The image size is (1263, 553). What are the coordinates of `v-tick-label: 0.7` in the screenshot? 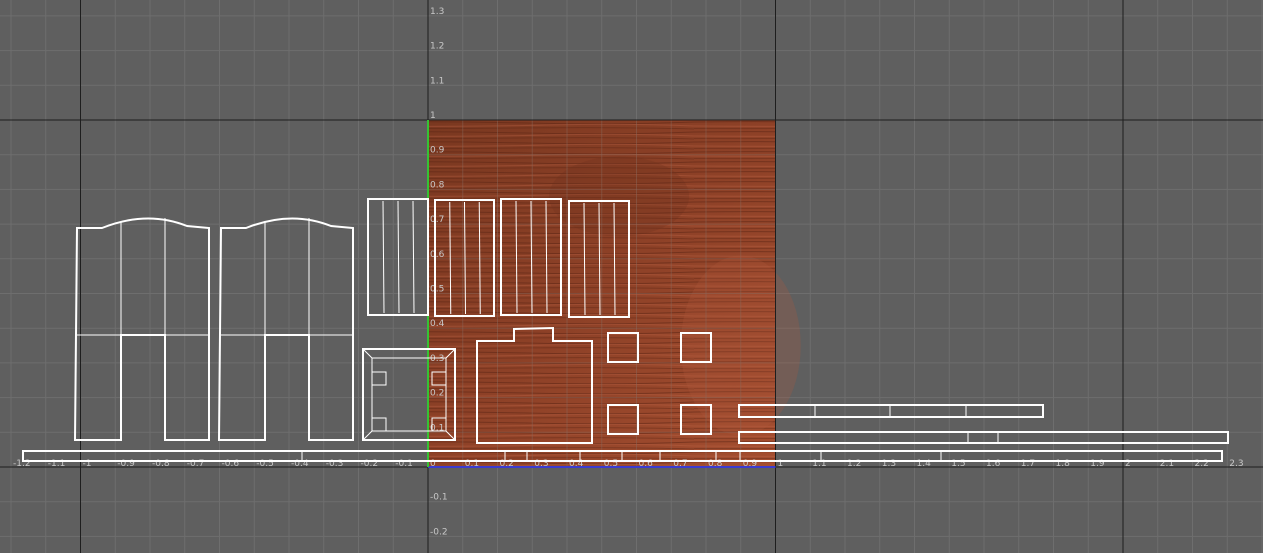 It's located at (437, 220).